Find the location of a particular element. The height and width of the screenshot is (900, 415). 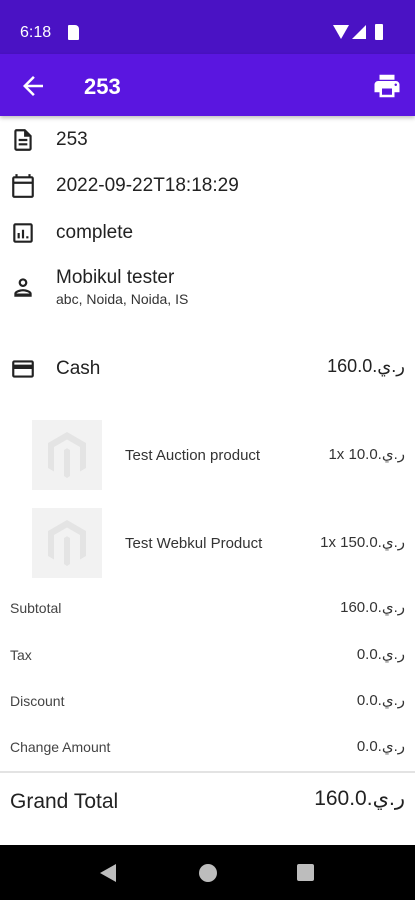

subtotal-label: Subtotal is located at coordinates (36, 608).